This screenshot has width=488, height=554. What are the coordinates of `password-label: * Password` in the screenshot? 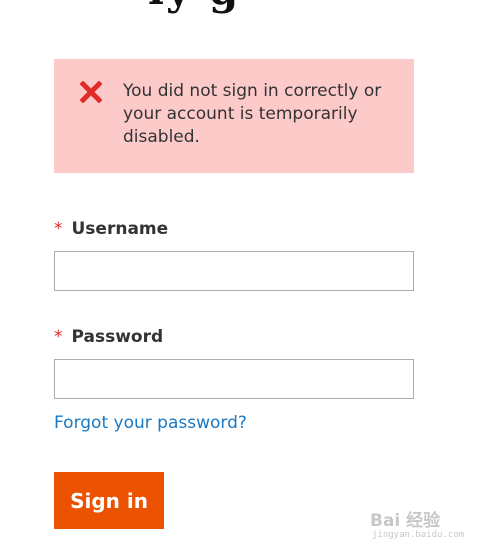 It's located at (108, 337).